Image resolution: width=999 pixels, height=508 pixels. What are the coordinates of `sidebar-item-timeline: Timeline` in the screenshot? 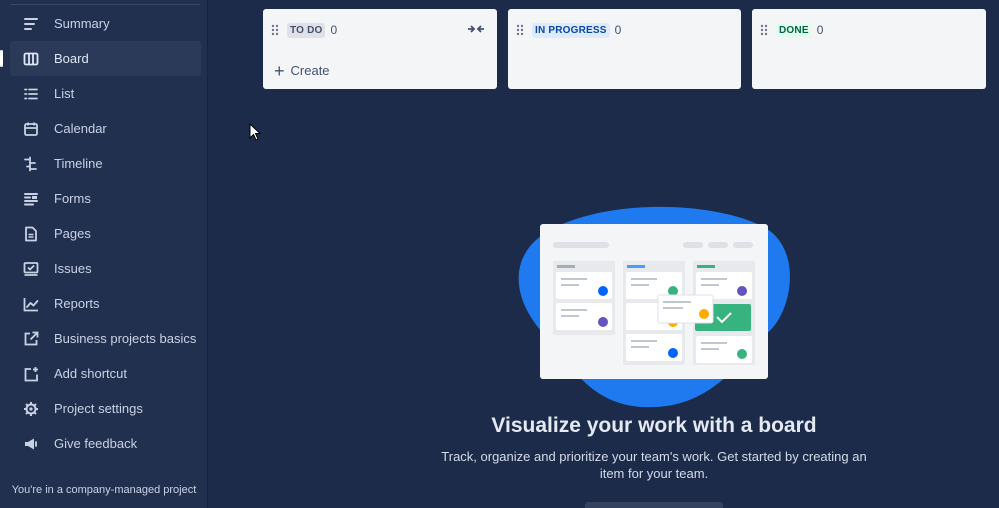 It's located at (105, 163).